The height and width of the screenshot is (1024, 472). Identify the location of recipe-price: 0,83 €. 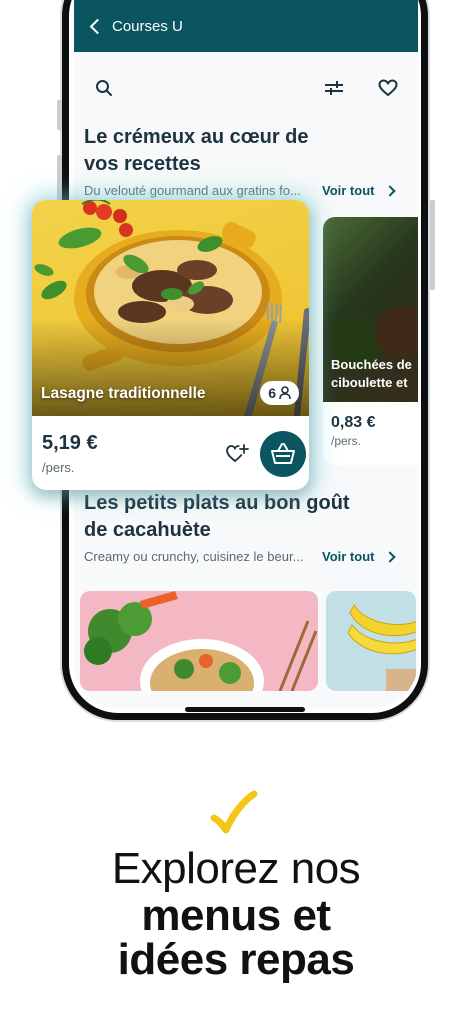
(353, 422).